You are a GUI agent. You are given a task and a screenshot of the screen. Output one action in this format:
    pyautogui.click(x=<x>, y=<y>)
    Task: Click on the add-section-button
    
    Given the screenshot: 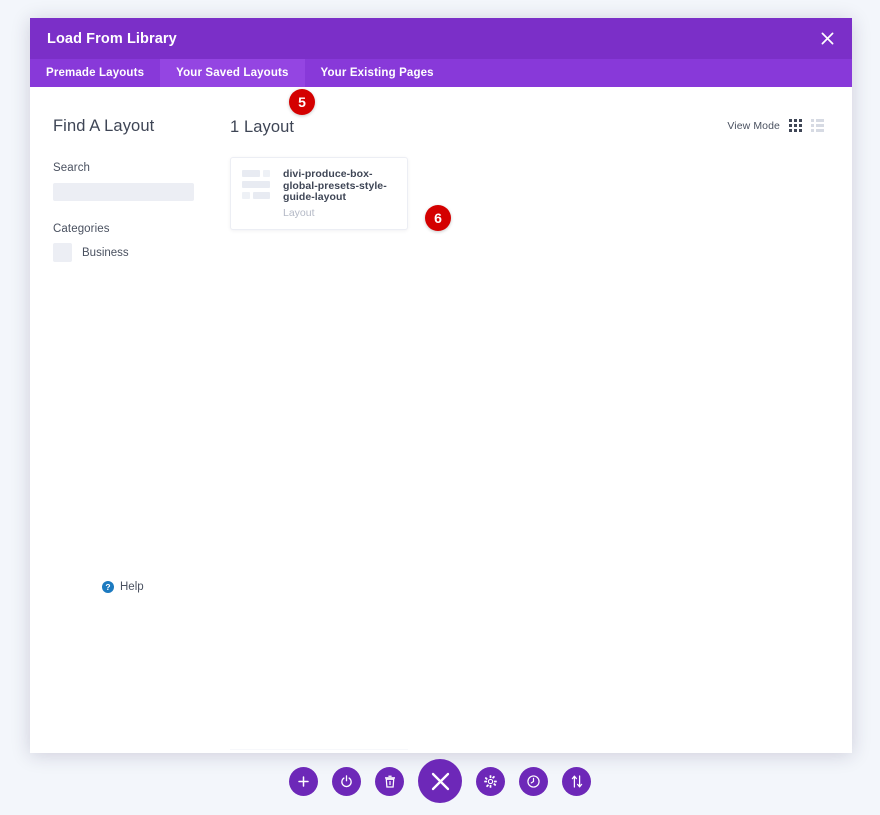 What is the action you would take?
    pyautogui.click(x=303, y=781)
    